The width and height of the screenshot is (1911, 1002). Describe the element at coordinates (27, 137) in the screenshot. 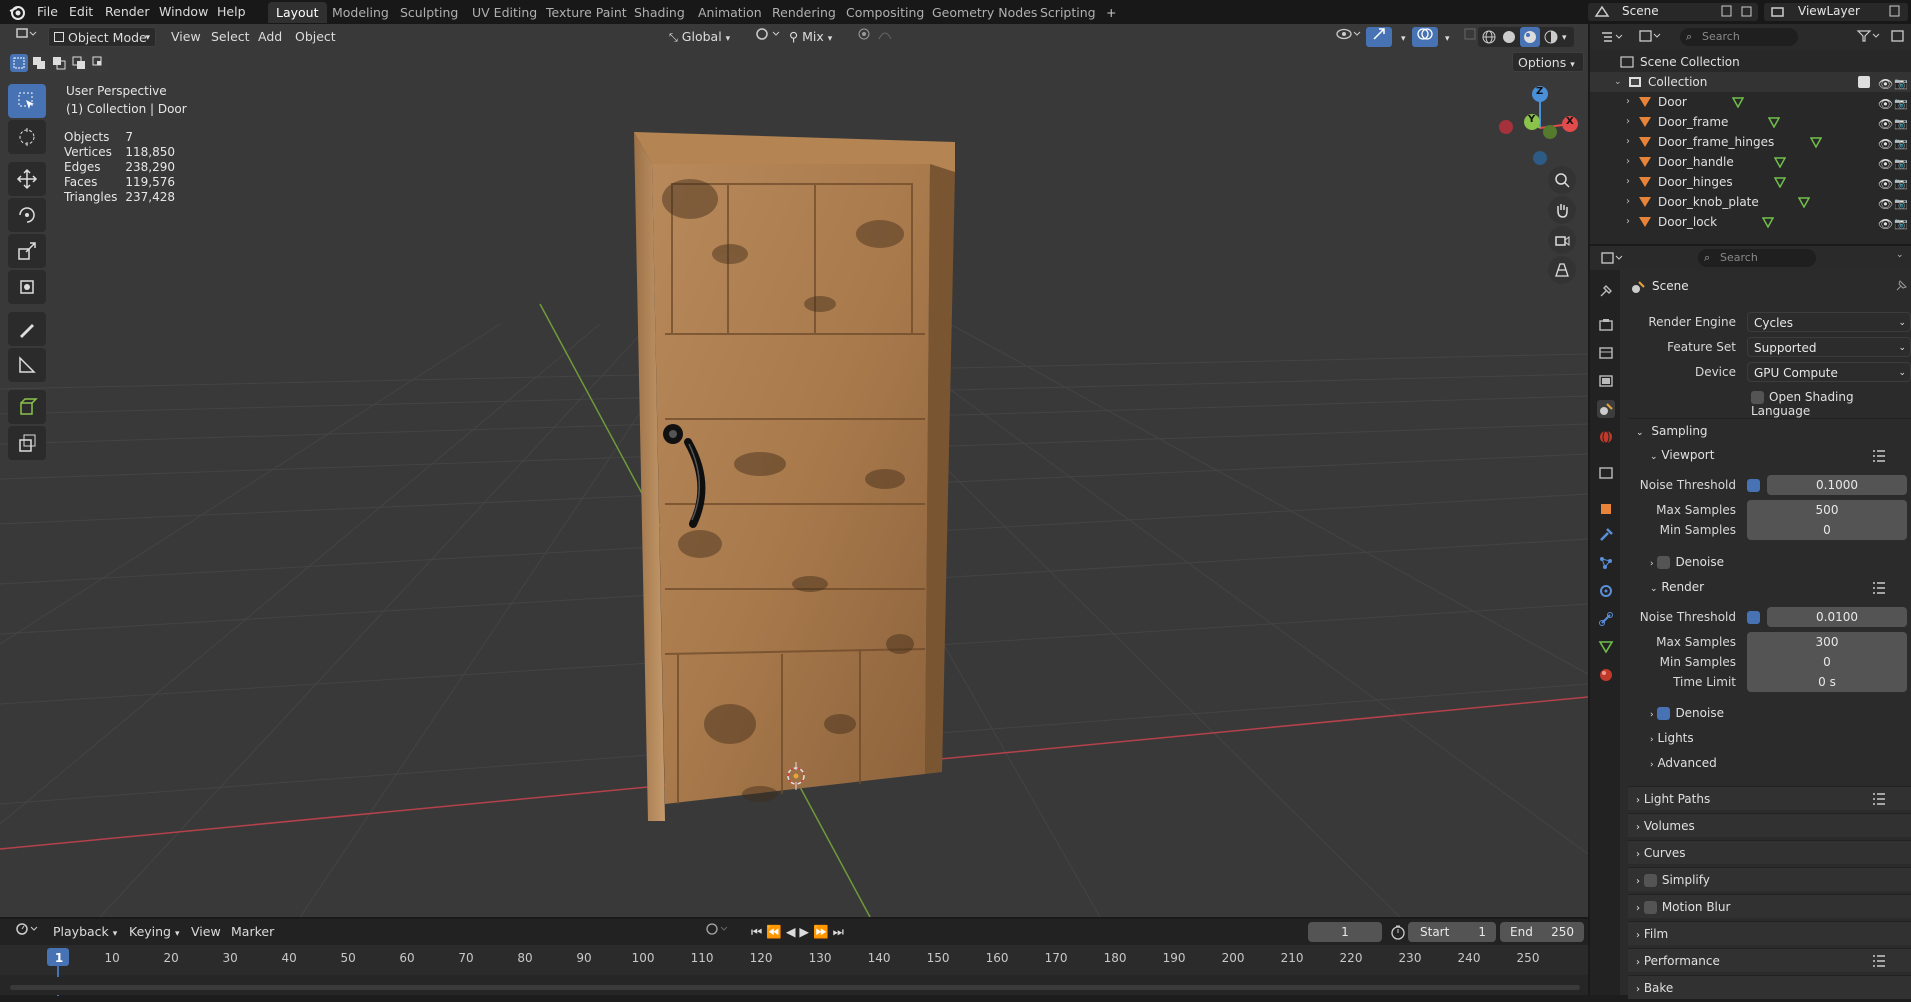

I see `cursor-tool-icon` at that location.